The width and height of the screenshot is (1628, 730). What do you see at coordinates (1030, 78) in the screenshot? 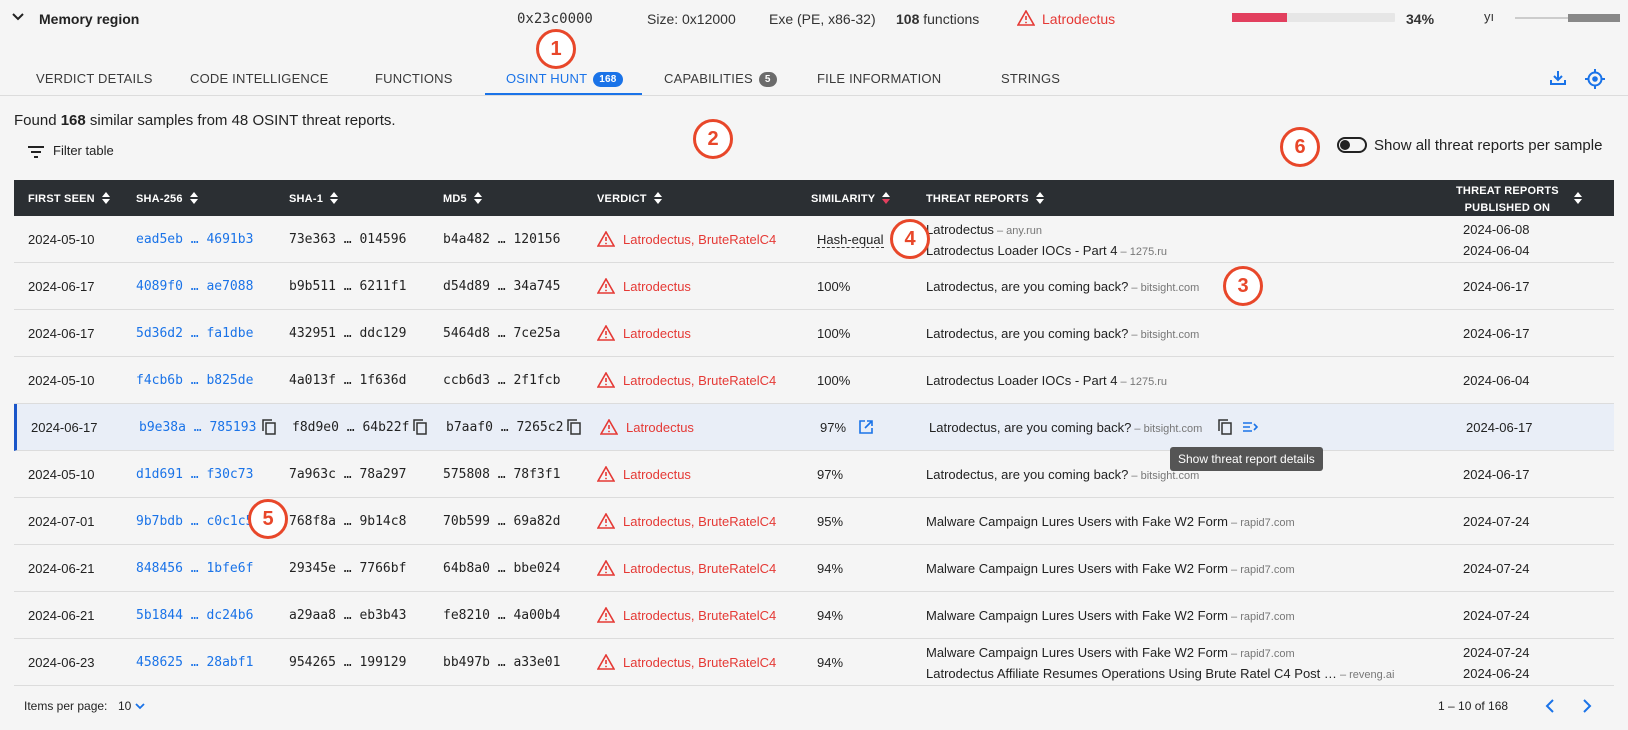
I see `tab-strings: STRINGS` at bounding box center [1030, 78].